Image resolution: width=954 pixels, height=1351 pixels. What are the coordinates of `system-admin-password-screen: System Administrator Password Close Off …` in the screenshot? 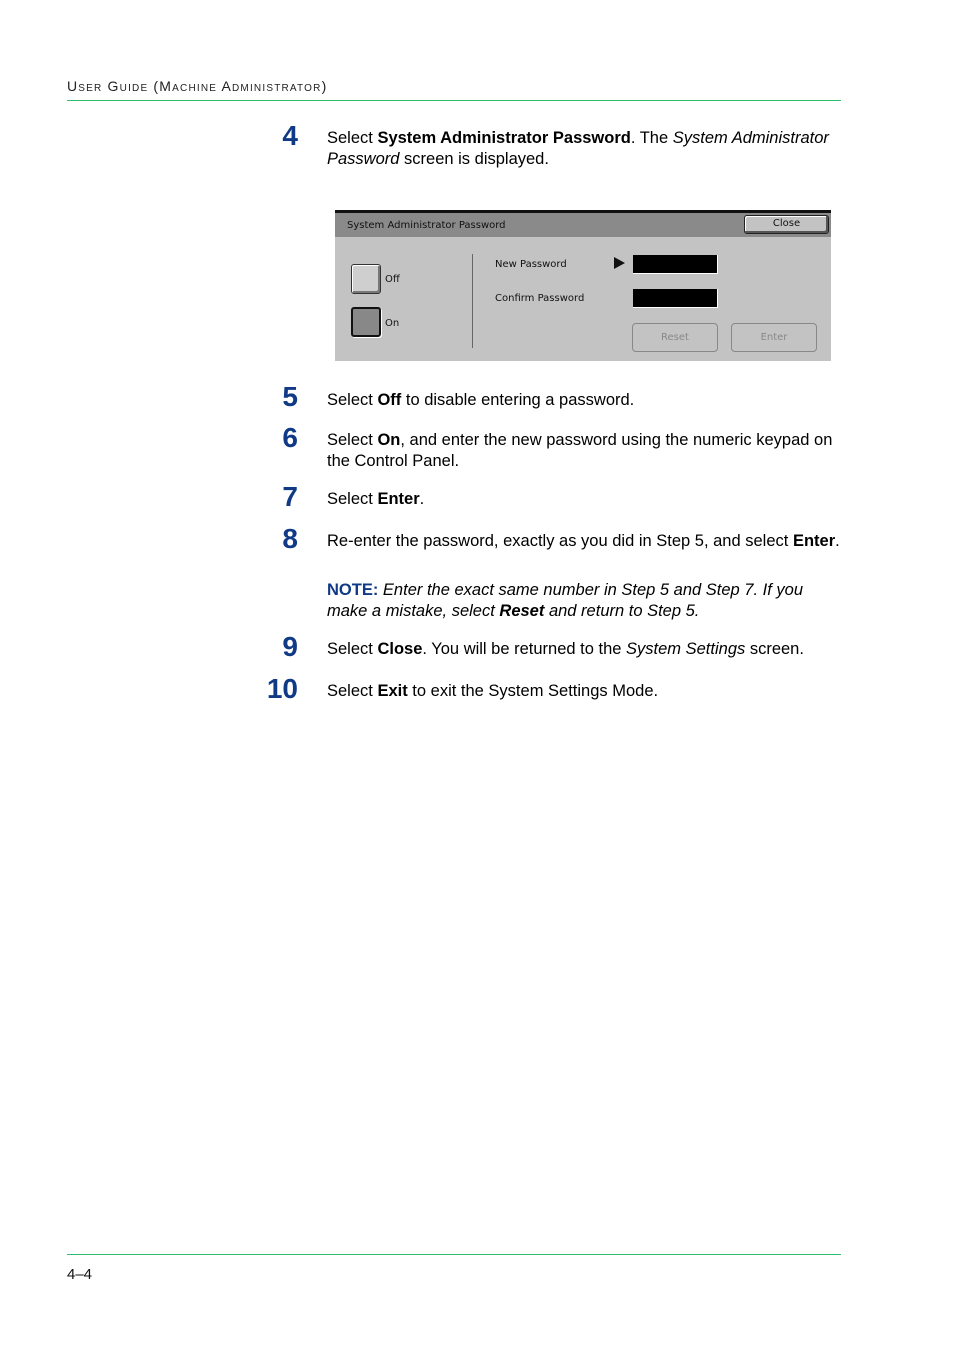 It's located at (583, 285).